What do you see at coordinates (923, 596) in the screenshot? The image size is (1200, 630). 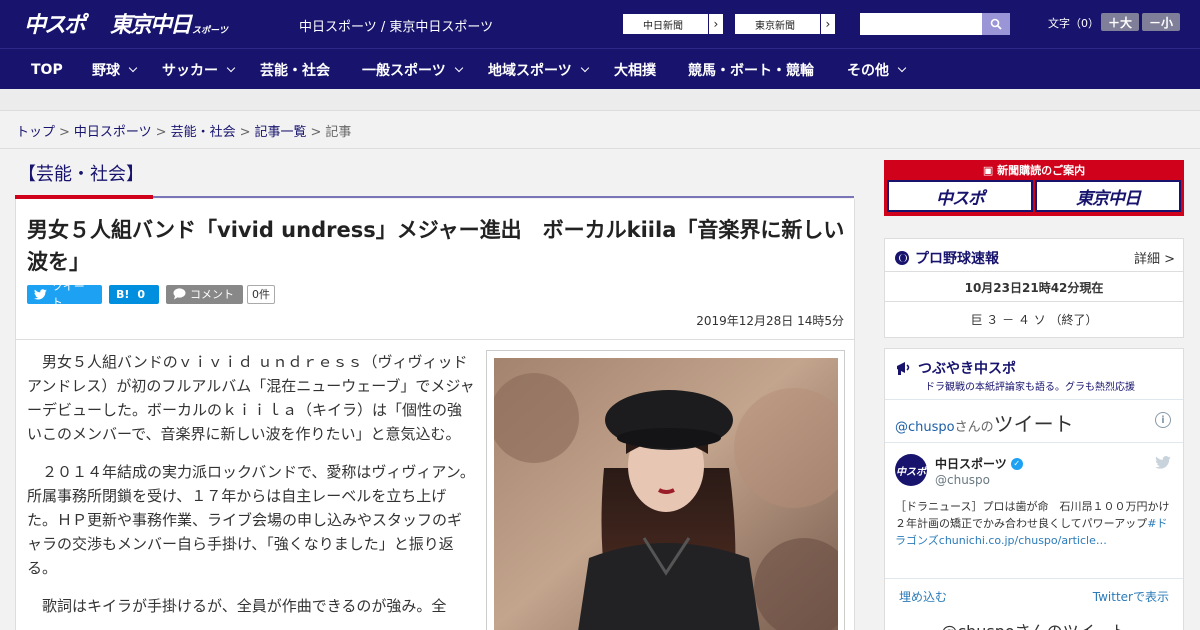 I see `embed-link: 埋め込む` at bounding box center [923, 596].